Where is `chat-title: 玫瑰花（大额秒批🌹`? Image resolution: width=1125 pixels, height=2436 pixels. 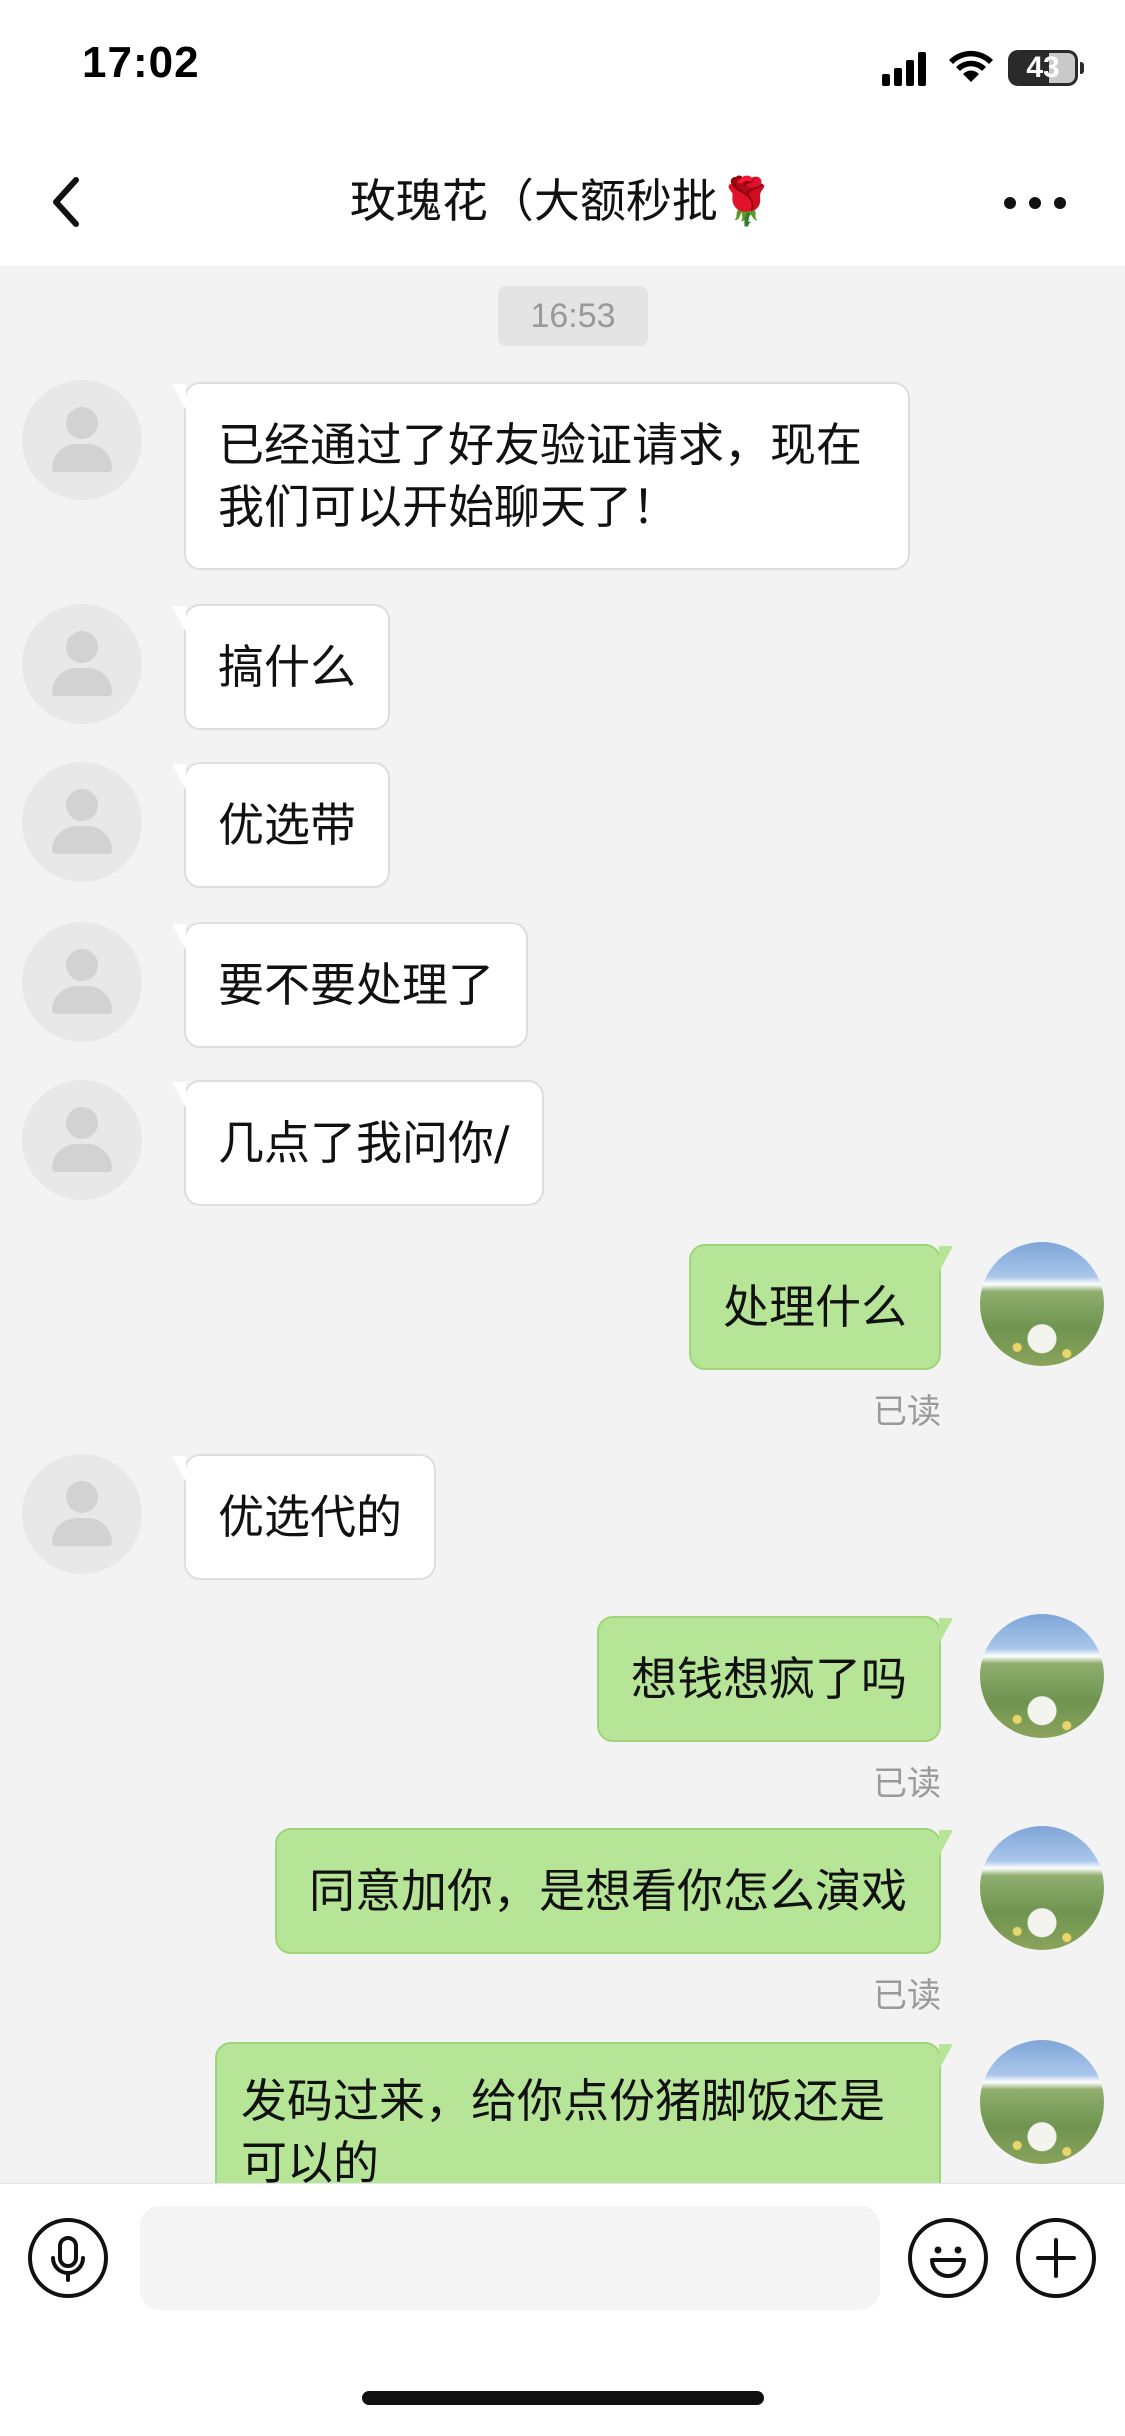
chat-title: 玫瑰花（大额秒批🌹 is located at coordinates (562, 201).